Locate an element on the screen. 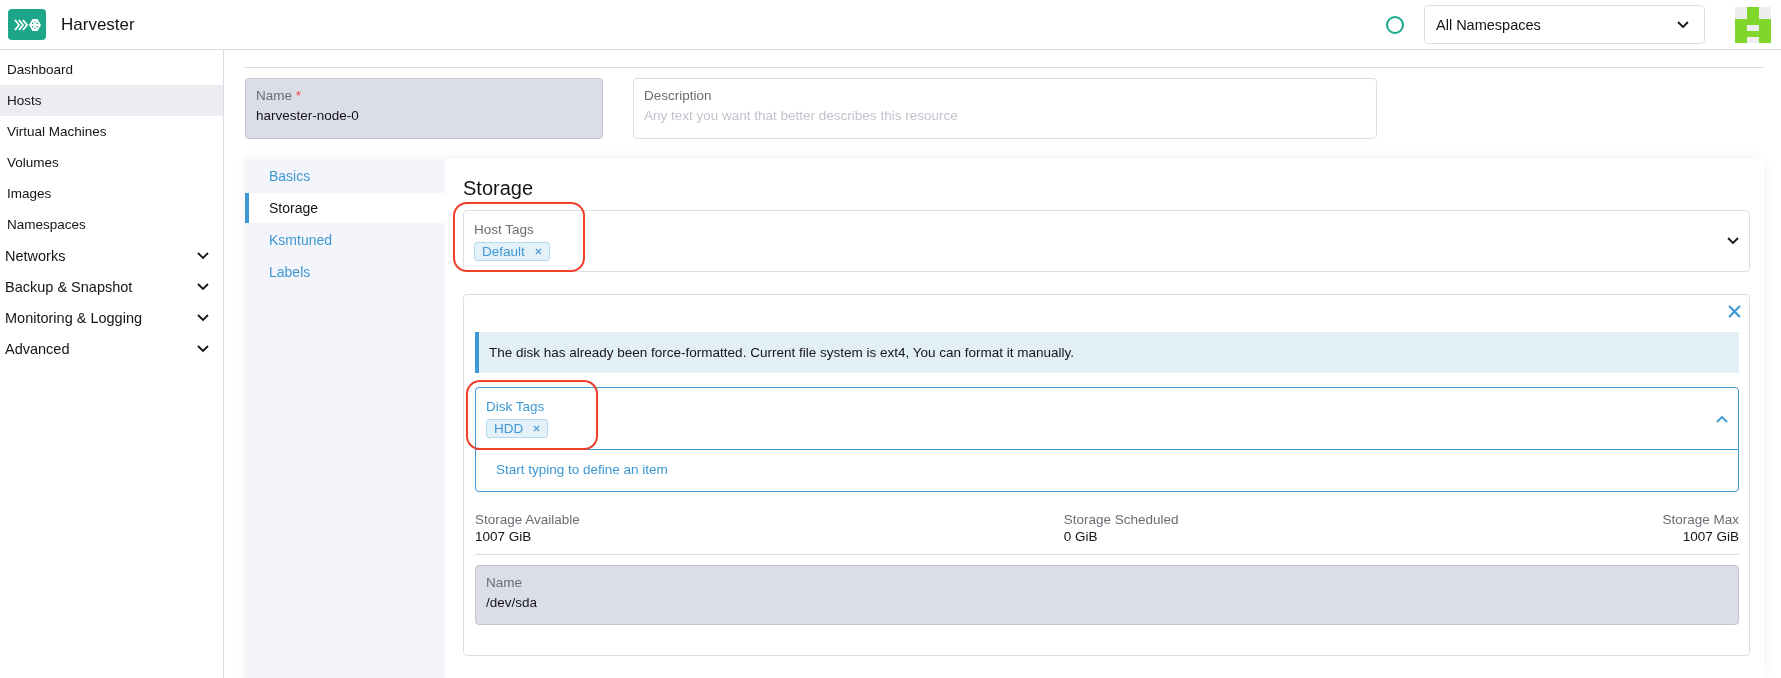  field-label: Host Tags is located at coordinates (504, 229).